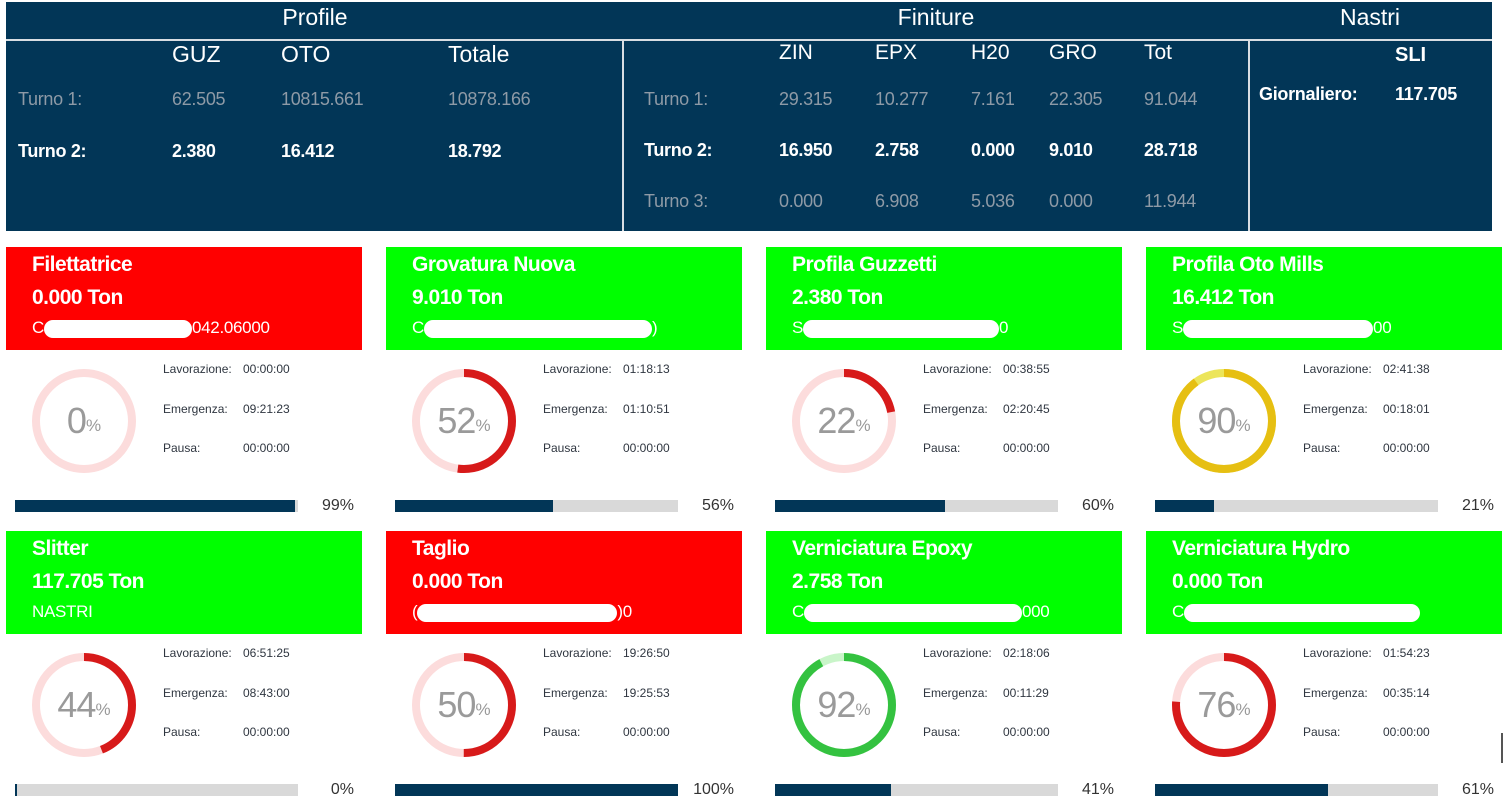 Image resolution: width=1503 pixels, height=802 pixels. What do you see at coordinates (1071, 201) in the screenshot?
I see `finiture-cell: 0.000` at bounding box center [1071, 201].